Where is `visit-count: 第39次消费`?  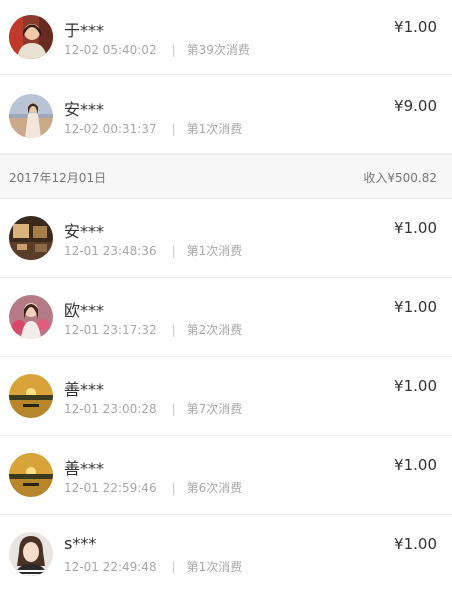
visit-count: 第39次消费 is located at coordinates (218, 50).